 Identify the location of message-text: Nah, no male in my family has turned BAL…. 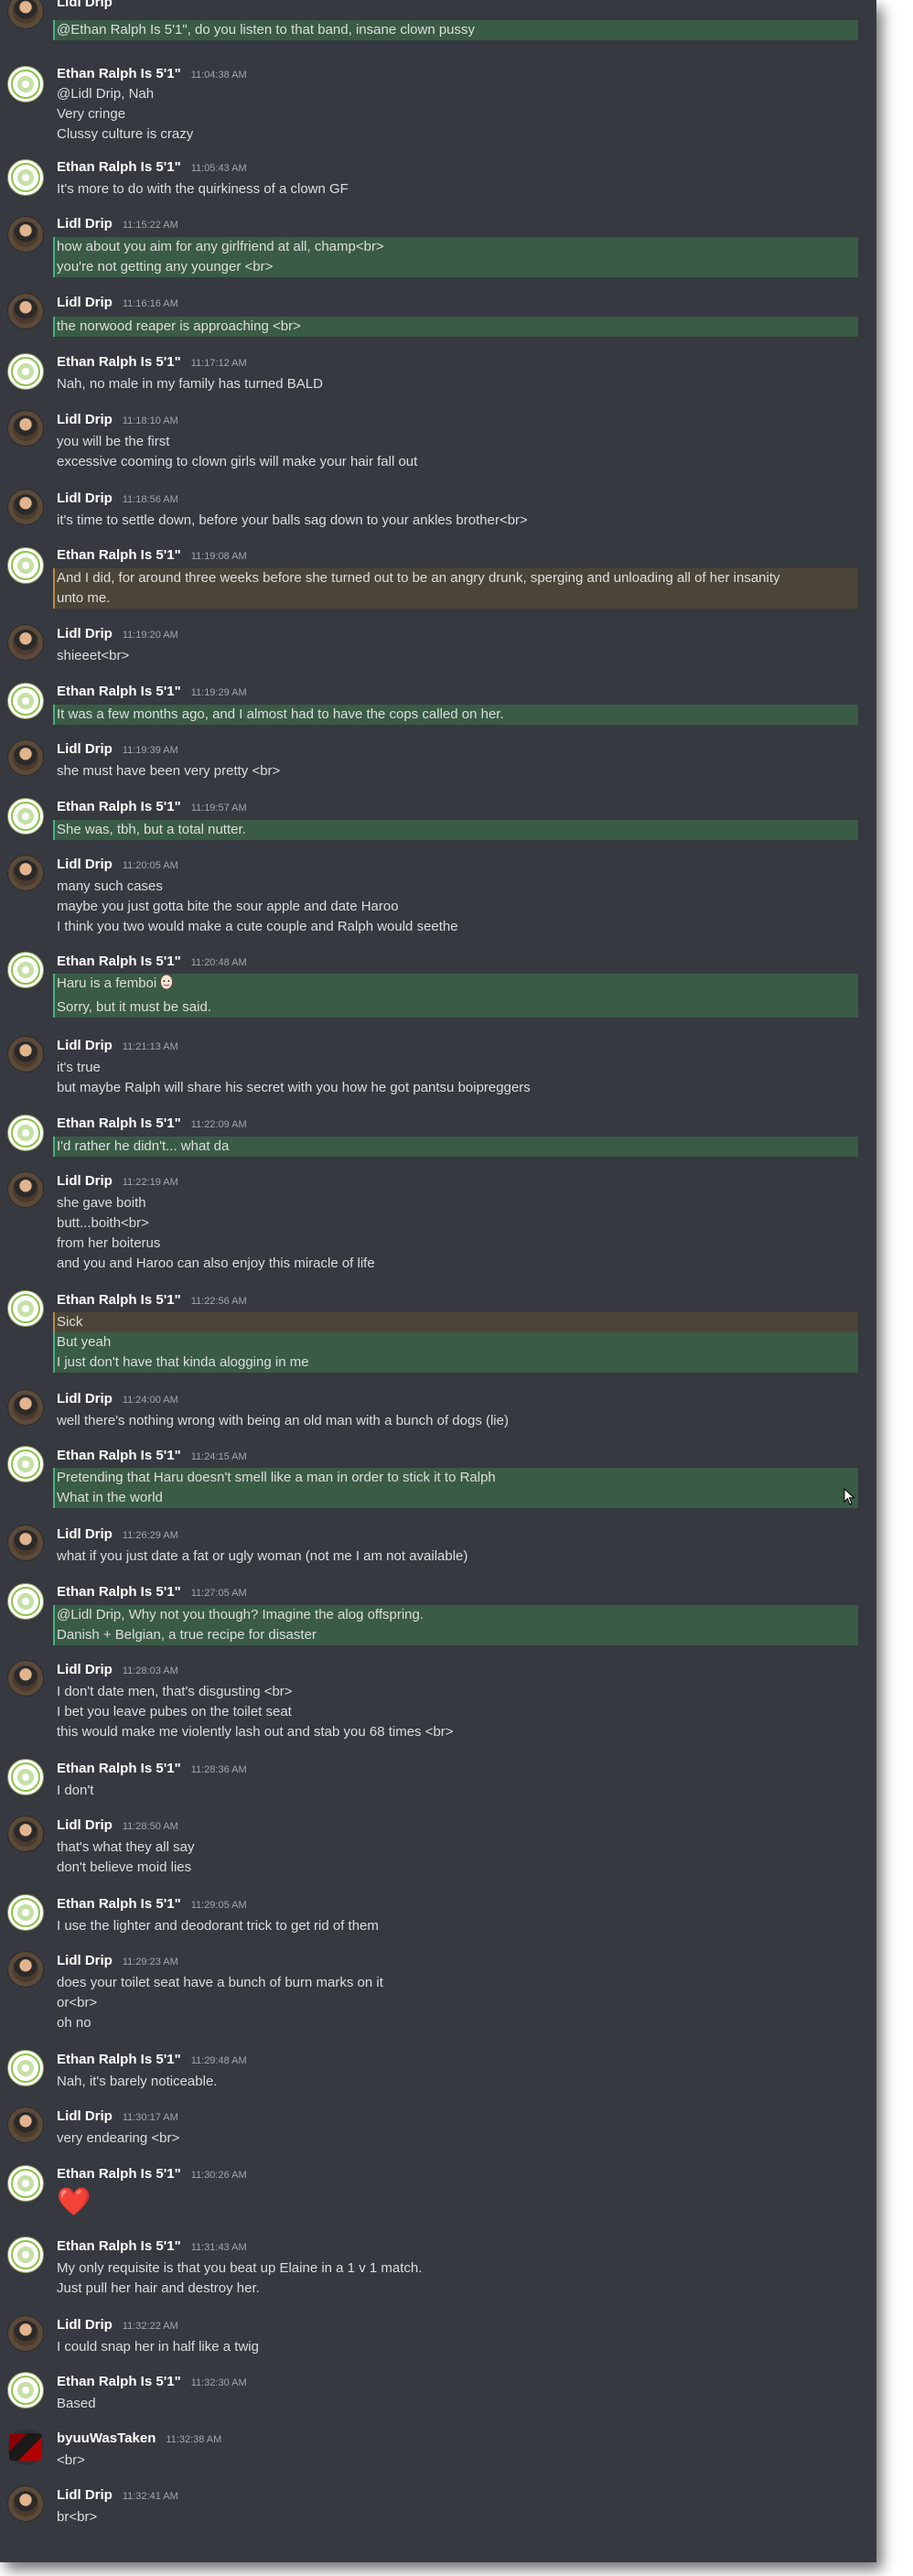
(190, 384).